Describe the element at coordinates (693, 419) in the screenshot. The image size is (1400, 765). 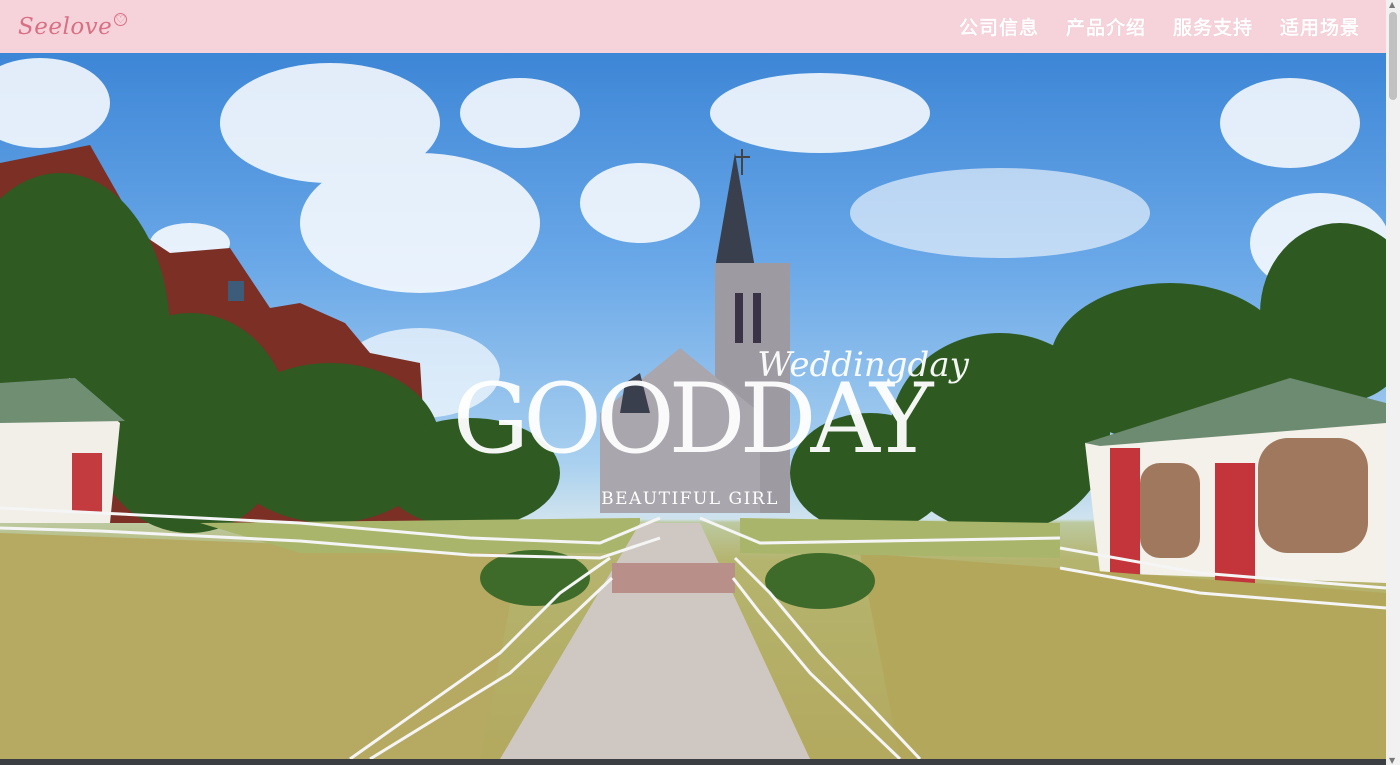
I see `hero-main-title: GOODDAY` at that location.